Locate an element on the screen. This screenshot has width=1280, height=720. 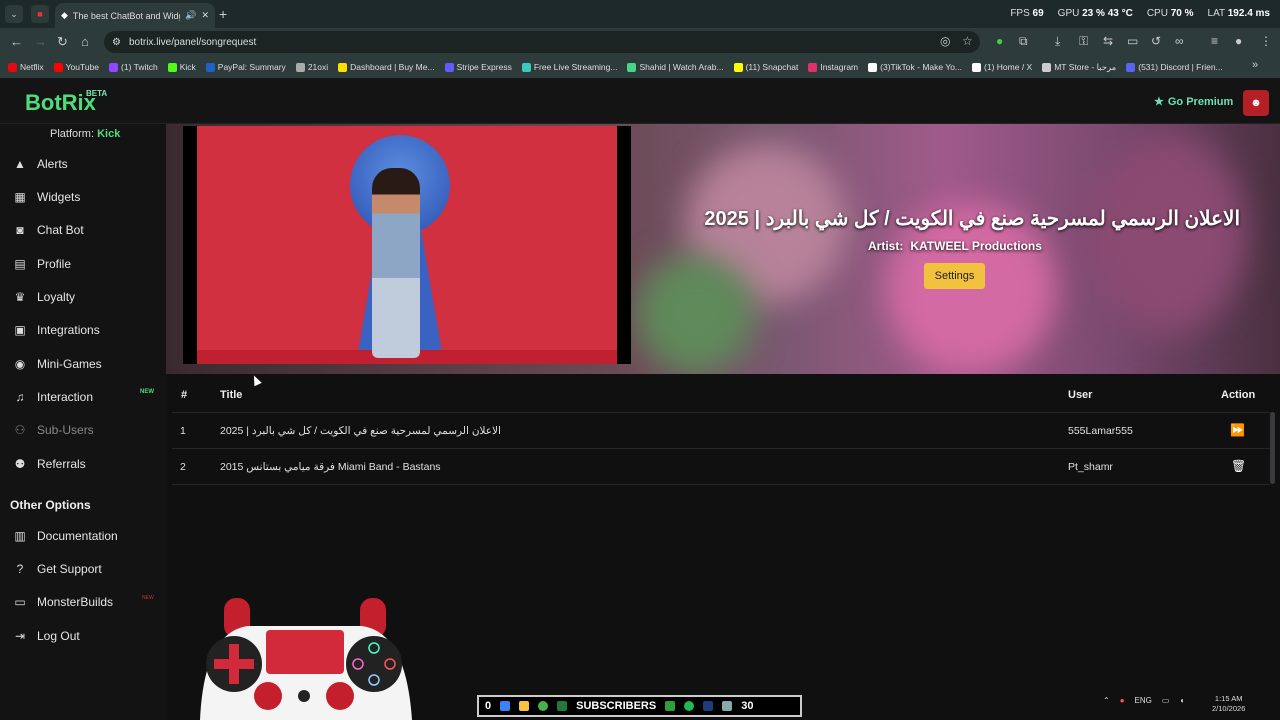
language-indicator: ENG is located at coordinates (1143, 700).